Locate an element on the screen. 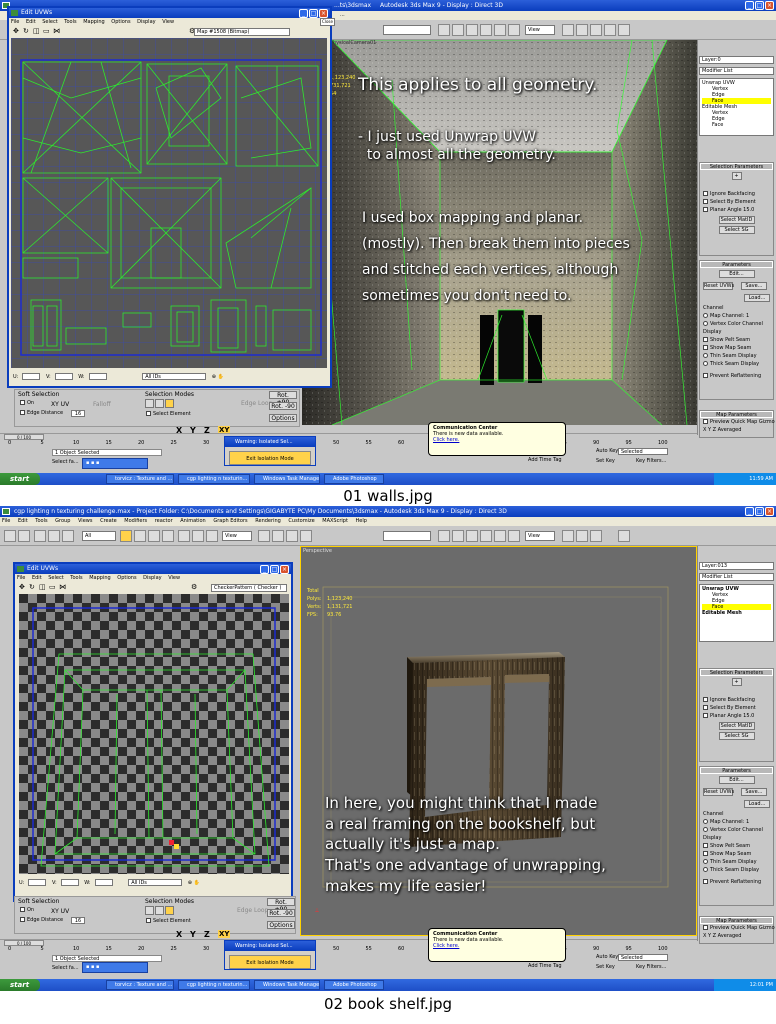 This screenshot has width=776, height=1024. render-frame-icon is located at coordinates (582, 536).